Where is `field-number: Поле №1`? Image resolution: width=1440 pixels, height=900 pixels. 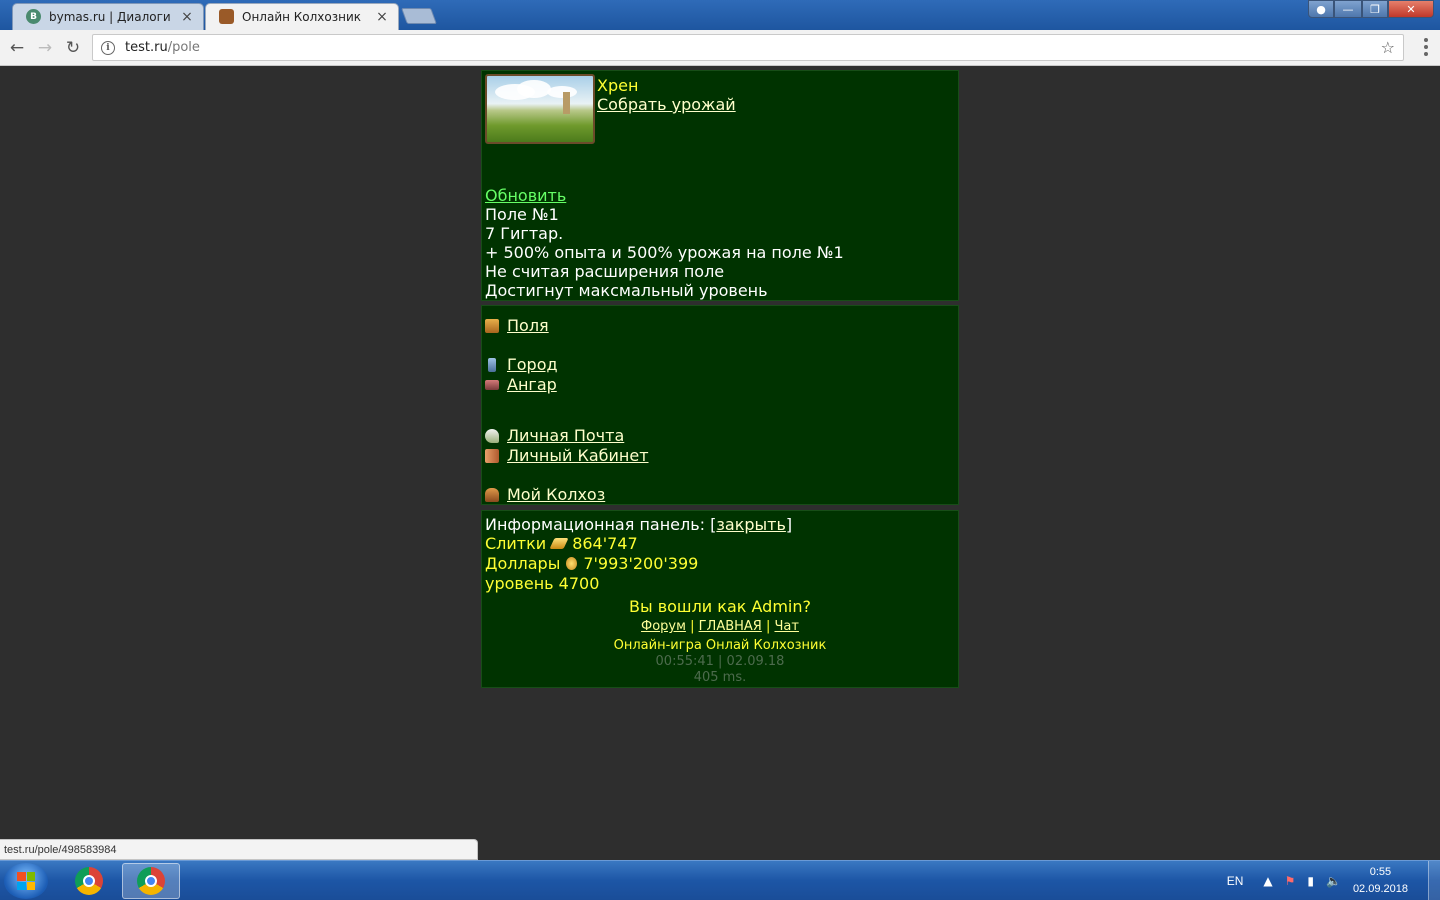 field-number: Поле №1 is located at coordinates (522, 214).